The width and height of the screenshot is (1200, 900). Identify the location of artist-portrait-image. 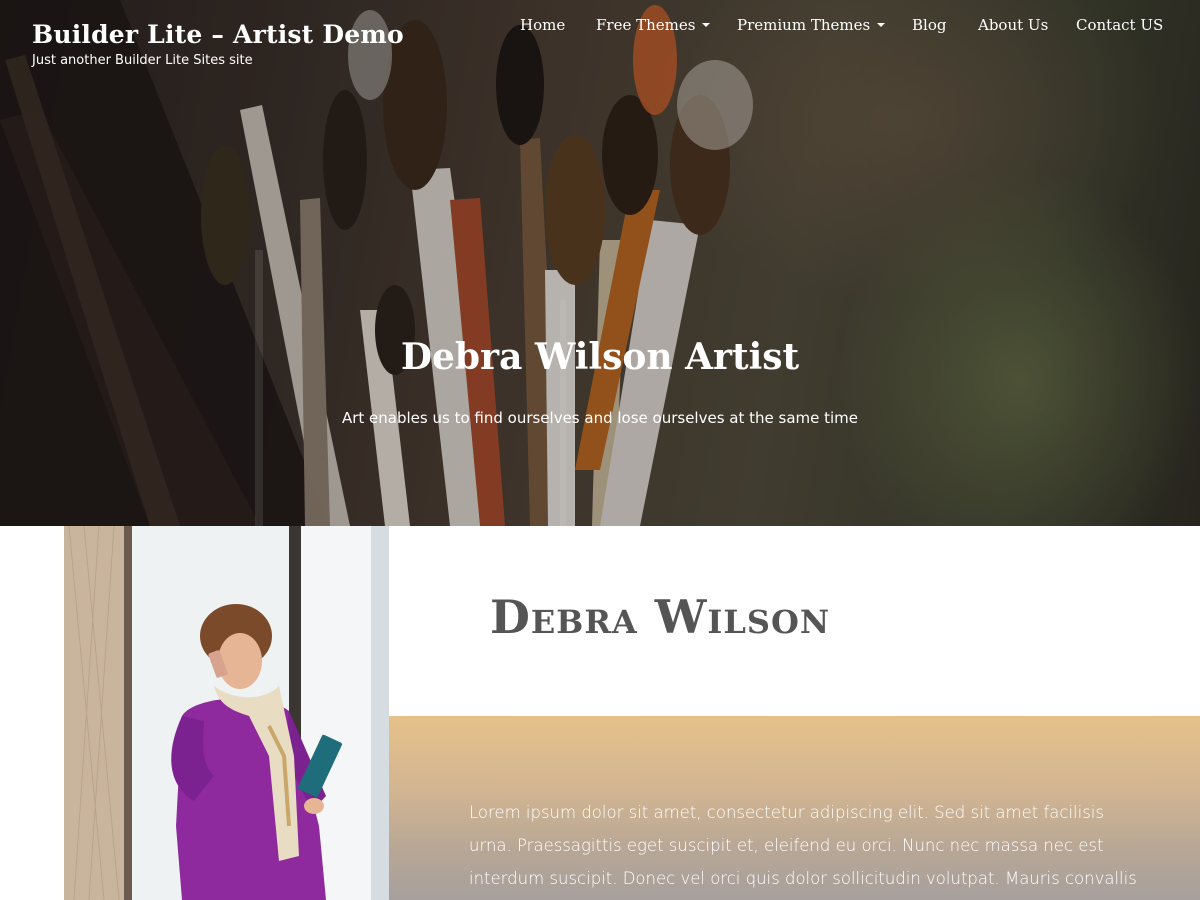
(226, 713).